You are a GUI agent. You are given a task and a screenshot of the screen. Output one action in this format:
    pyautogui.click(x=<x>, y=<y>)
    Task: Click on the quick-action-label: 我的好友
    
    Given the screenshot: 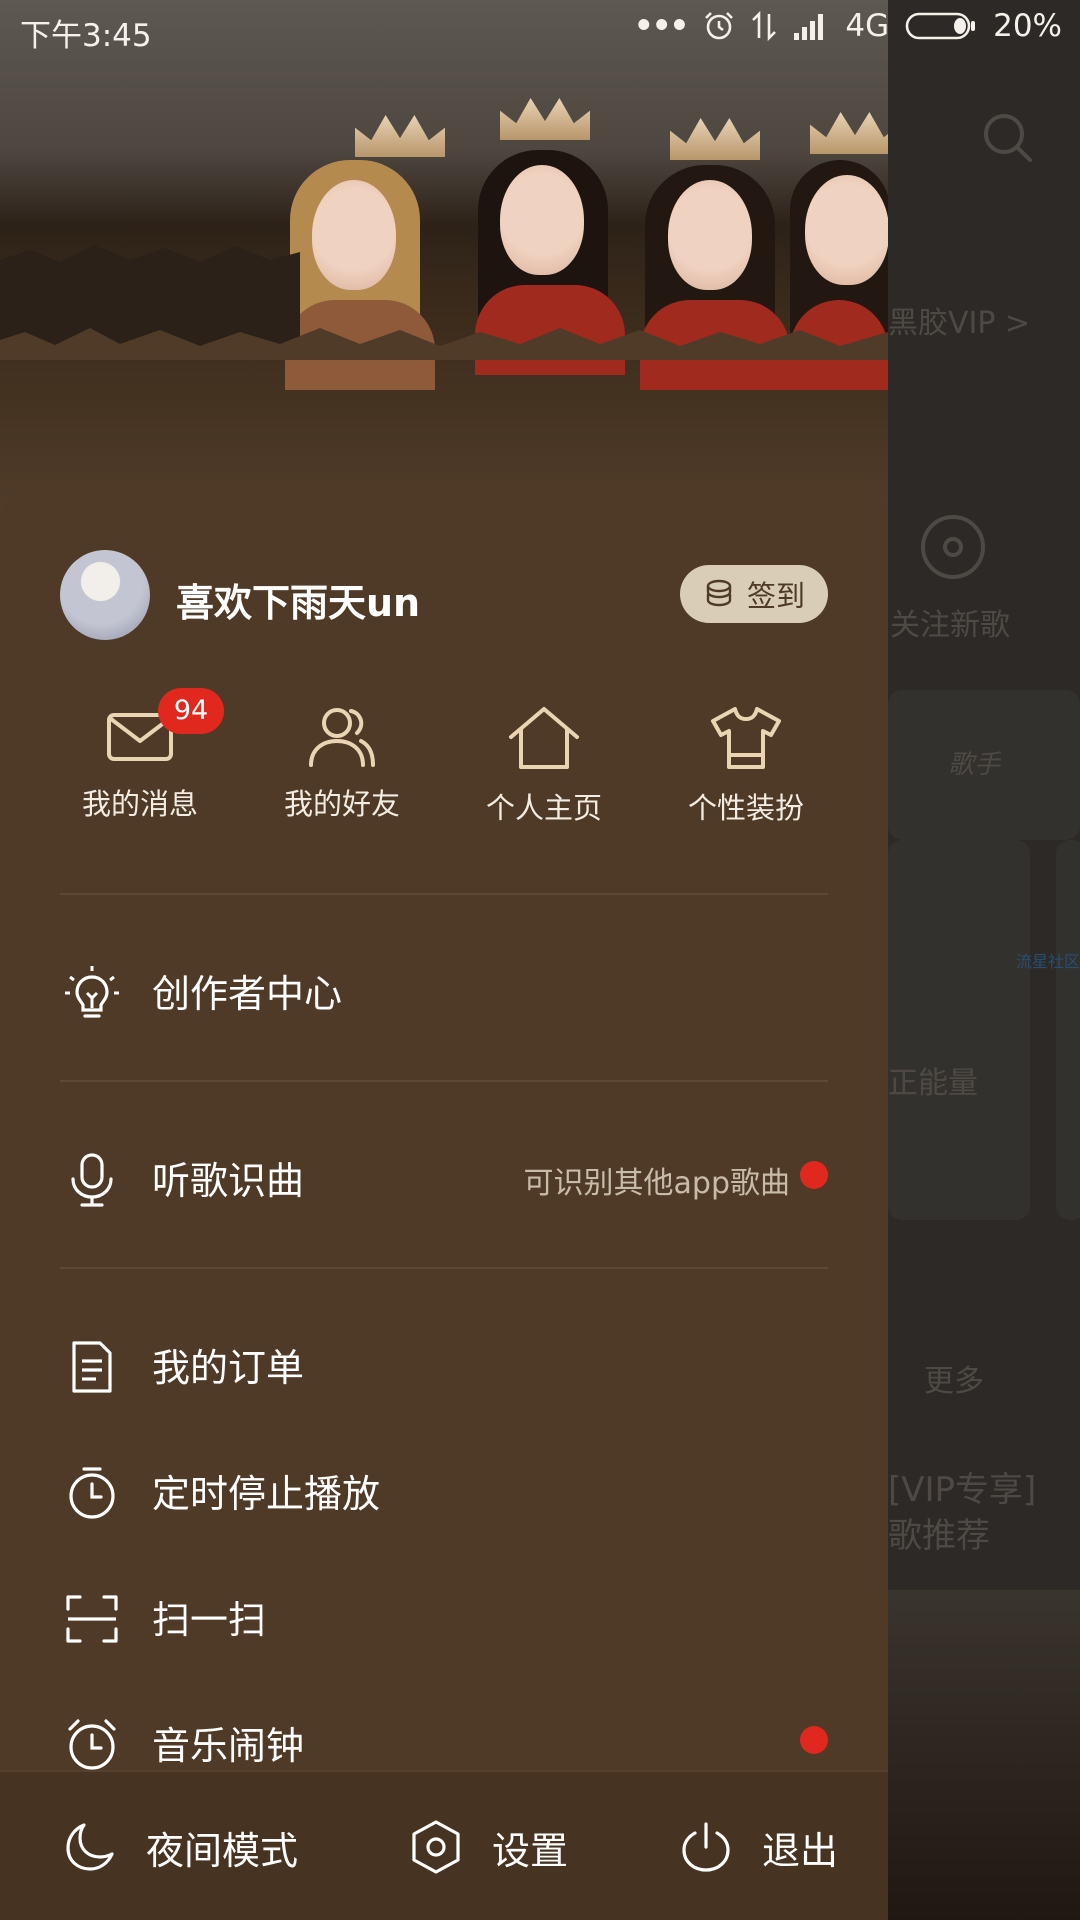 What is the action you would take?
    pyautogui.click(x=341, y=804)
    